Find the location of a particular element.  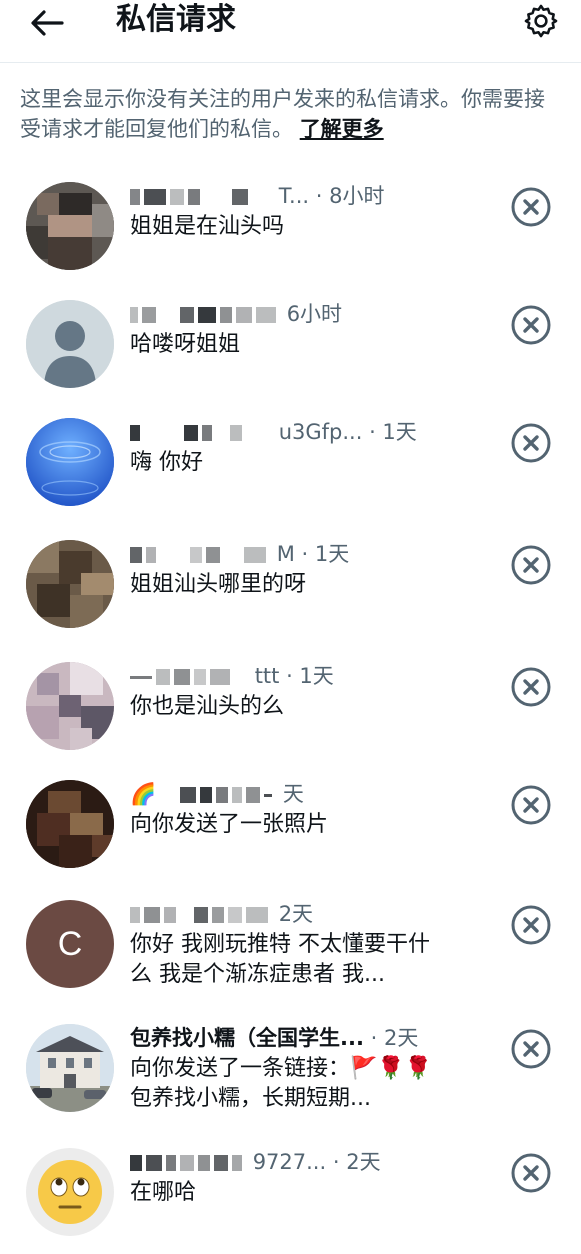

page-title: 私信请求 is located at coordinates (176, 19).